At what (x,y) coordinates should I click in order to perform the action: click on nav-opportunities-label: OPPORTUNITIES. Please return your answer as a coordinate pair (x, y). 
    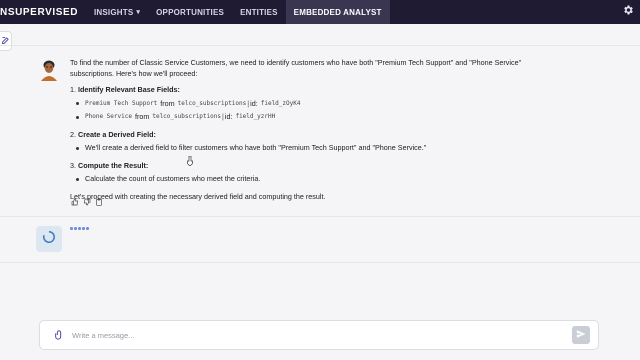
    Looking at the image, I should click on (190, 12).